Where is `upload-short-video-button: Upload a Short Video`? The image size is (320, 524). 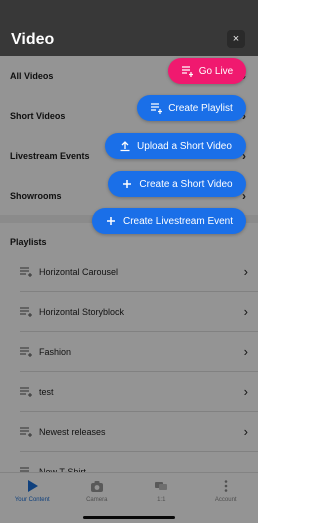 upload-short-video-button: Upload a Short Video is located at coordinates (175, 146).